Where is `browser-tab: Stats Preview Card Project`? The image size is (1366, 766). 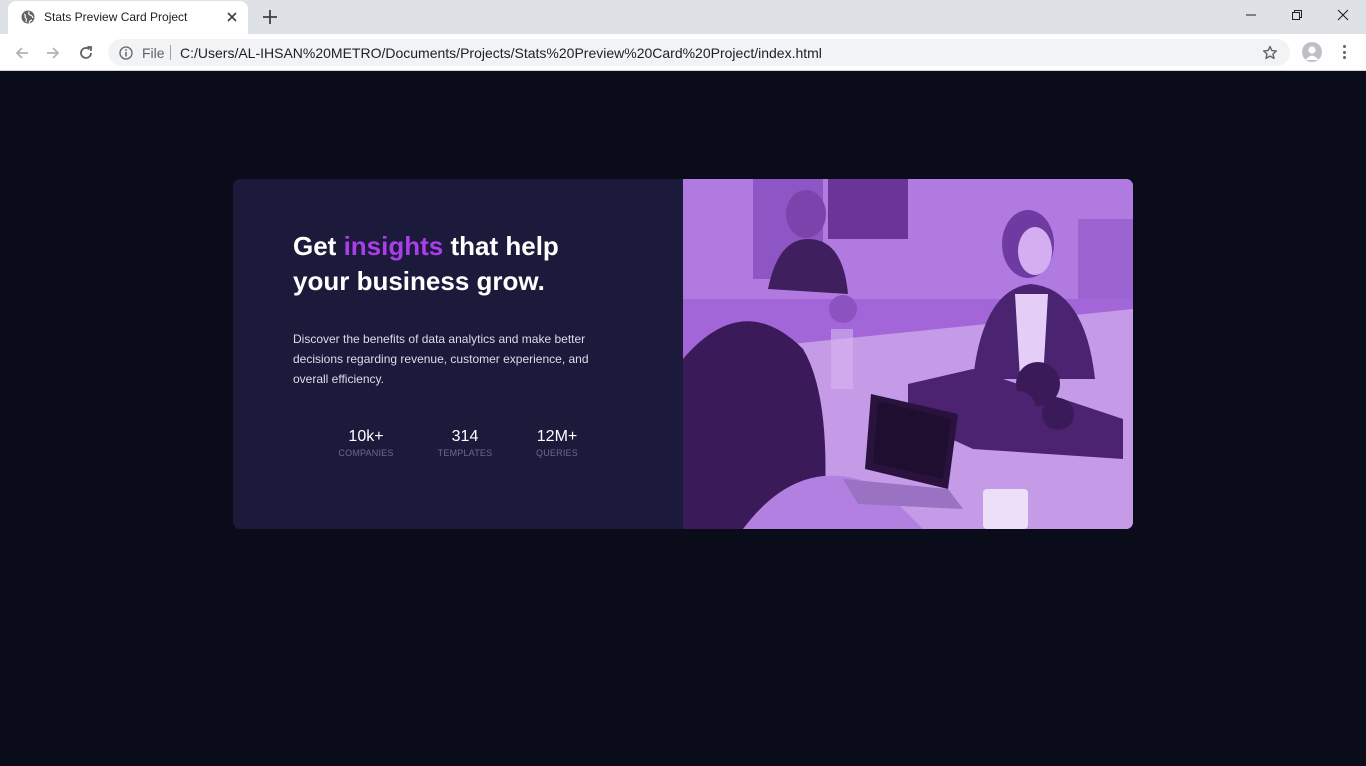
browser-tab: Stats Preview Card Project is located at coordinates (128, 17).